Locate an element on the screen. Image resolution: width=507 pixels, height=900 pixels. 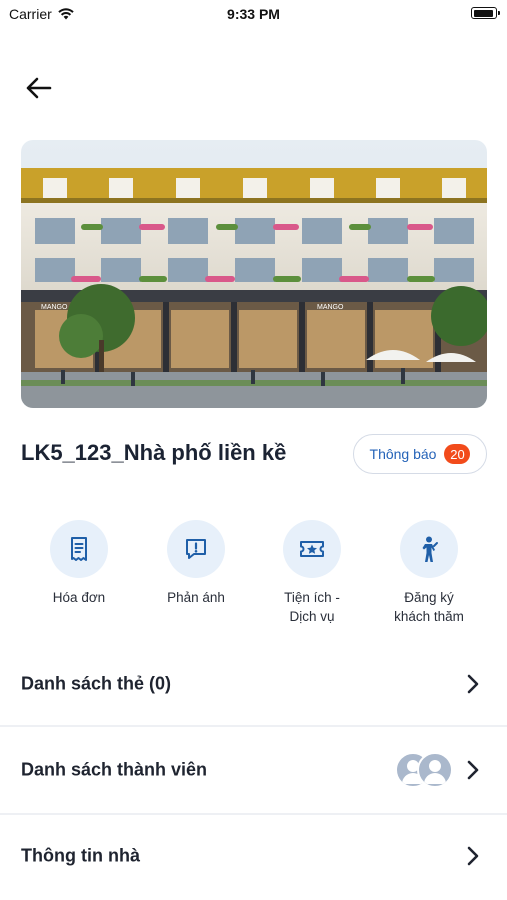
members-list-label: Danh sách thành viên is located at coordinates (114, 769).